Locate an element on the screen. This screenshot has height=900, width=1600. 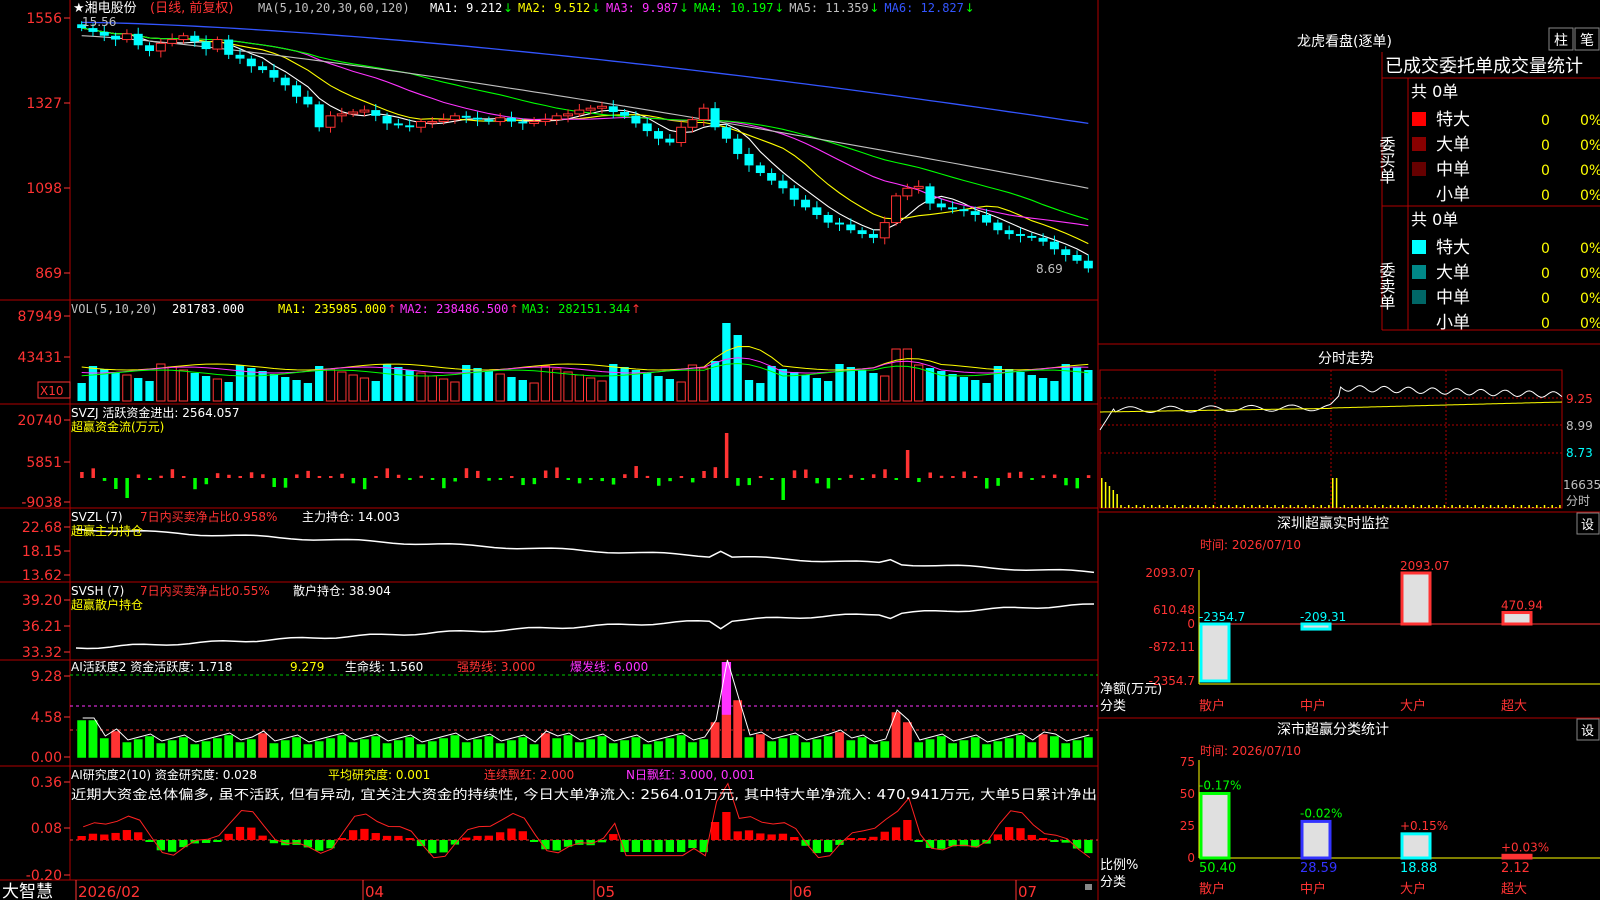
ma-legend-value: MA1: 9.212 is located at coordinates (466, 8).